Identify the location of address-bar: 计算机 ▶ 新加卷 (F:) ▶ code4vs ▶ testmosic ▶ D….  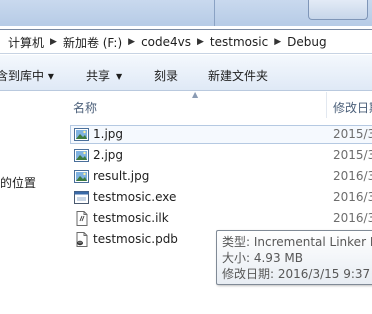
(186, 41).